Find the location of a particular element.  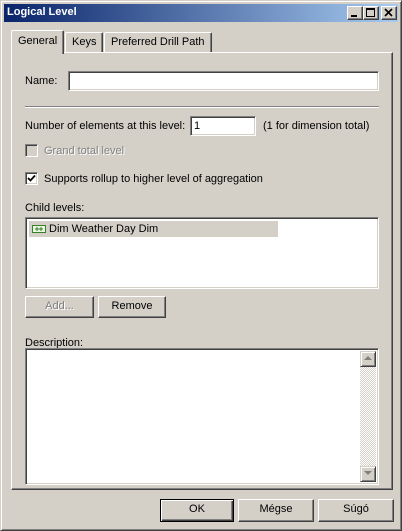

help-button-label: Súgó is located at coordinates (356, 509).